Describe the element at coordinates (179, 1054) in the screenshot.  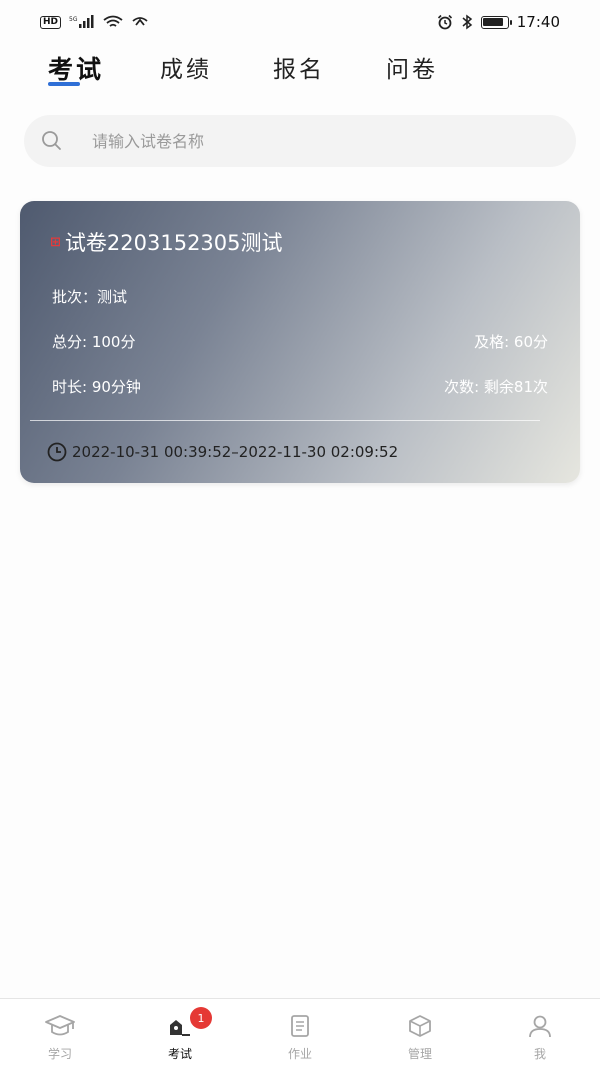
I see `nav-label-exam: 考试` at that location.